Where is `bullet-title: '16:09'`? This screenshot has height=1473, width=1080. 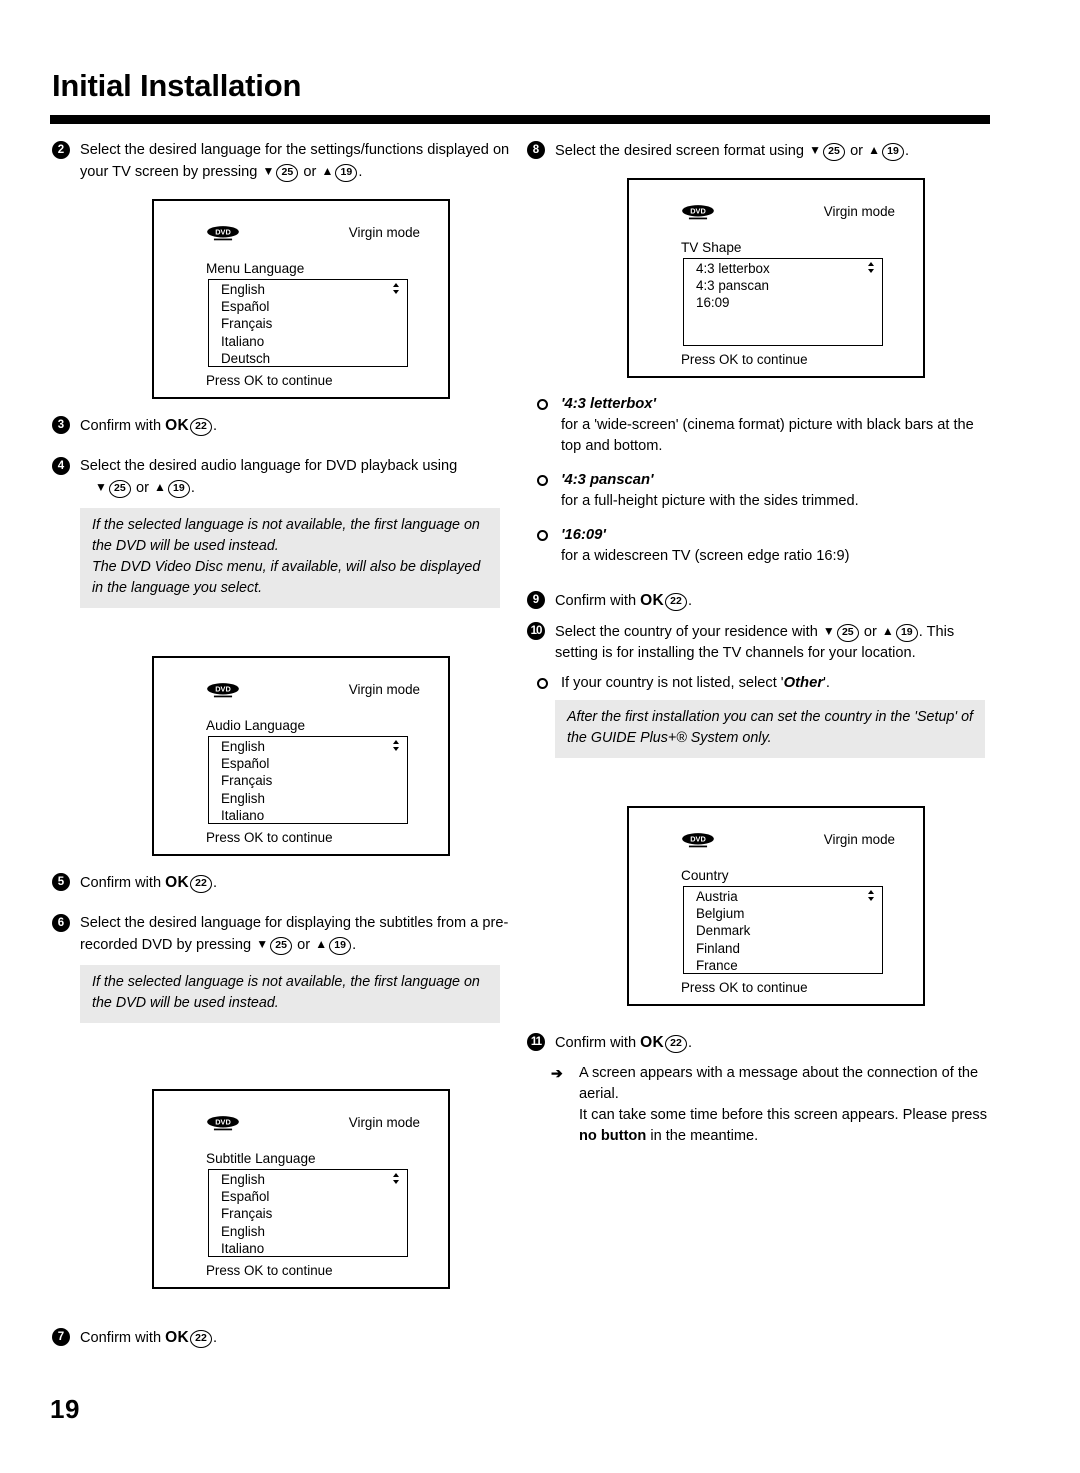
bullet-title: '16:09' is located at coordinates (583, 535).